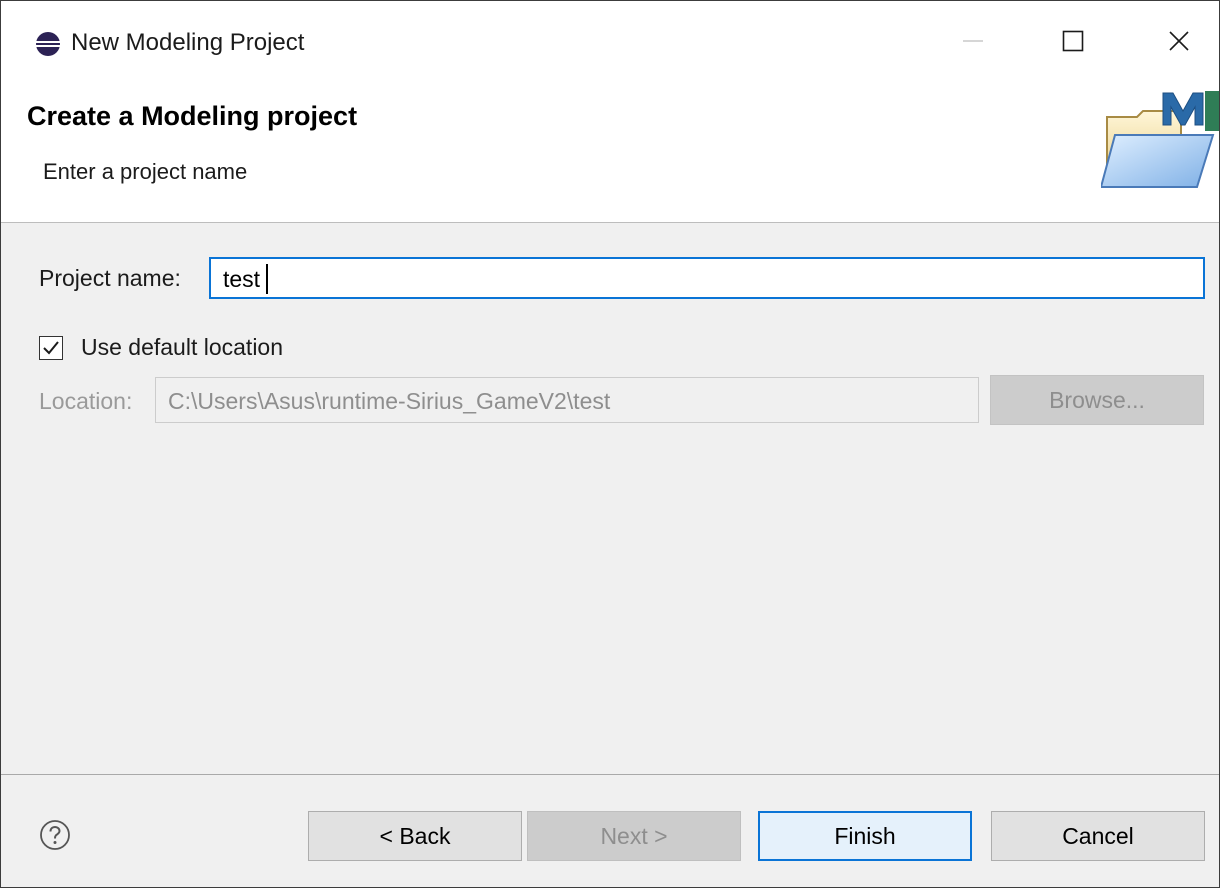 This screenshot has width=1220, height=888. I want to click on project-name-label: Project name:, so click(110, 278).